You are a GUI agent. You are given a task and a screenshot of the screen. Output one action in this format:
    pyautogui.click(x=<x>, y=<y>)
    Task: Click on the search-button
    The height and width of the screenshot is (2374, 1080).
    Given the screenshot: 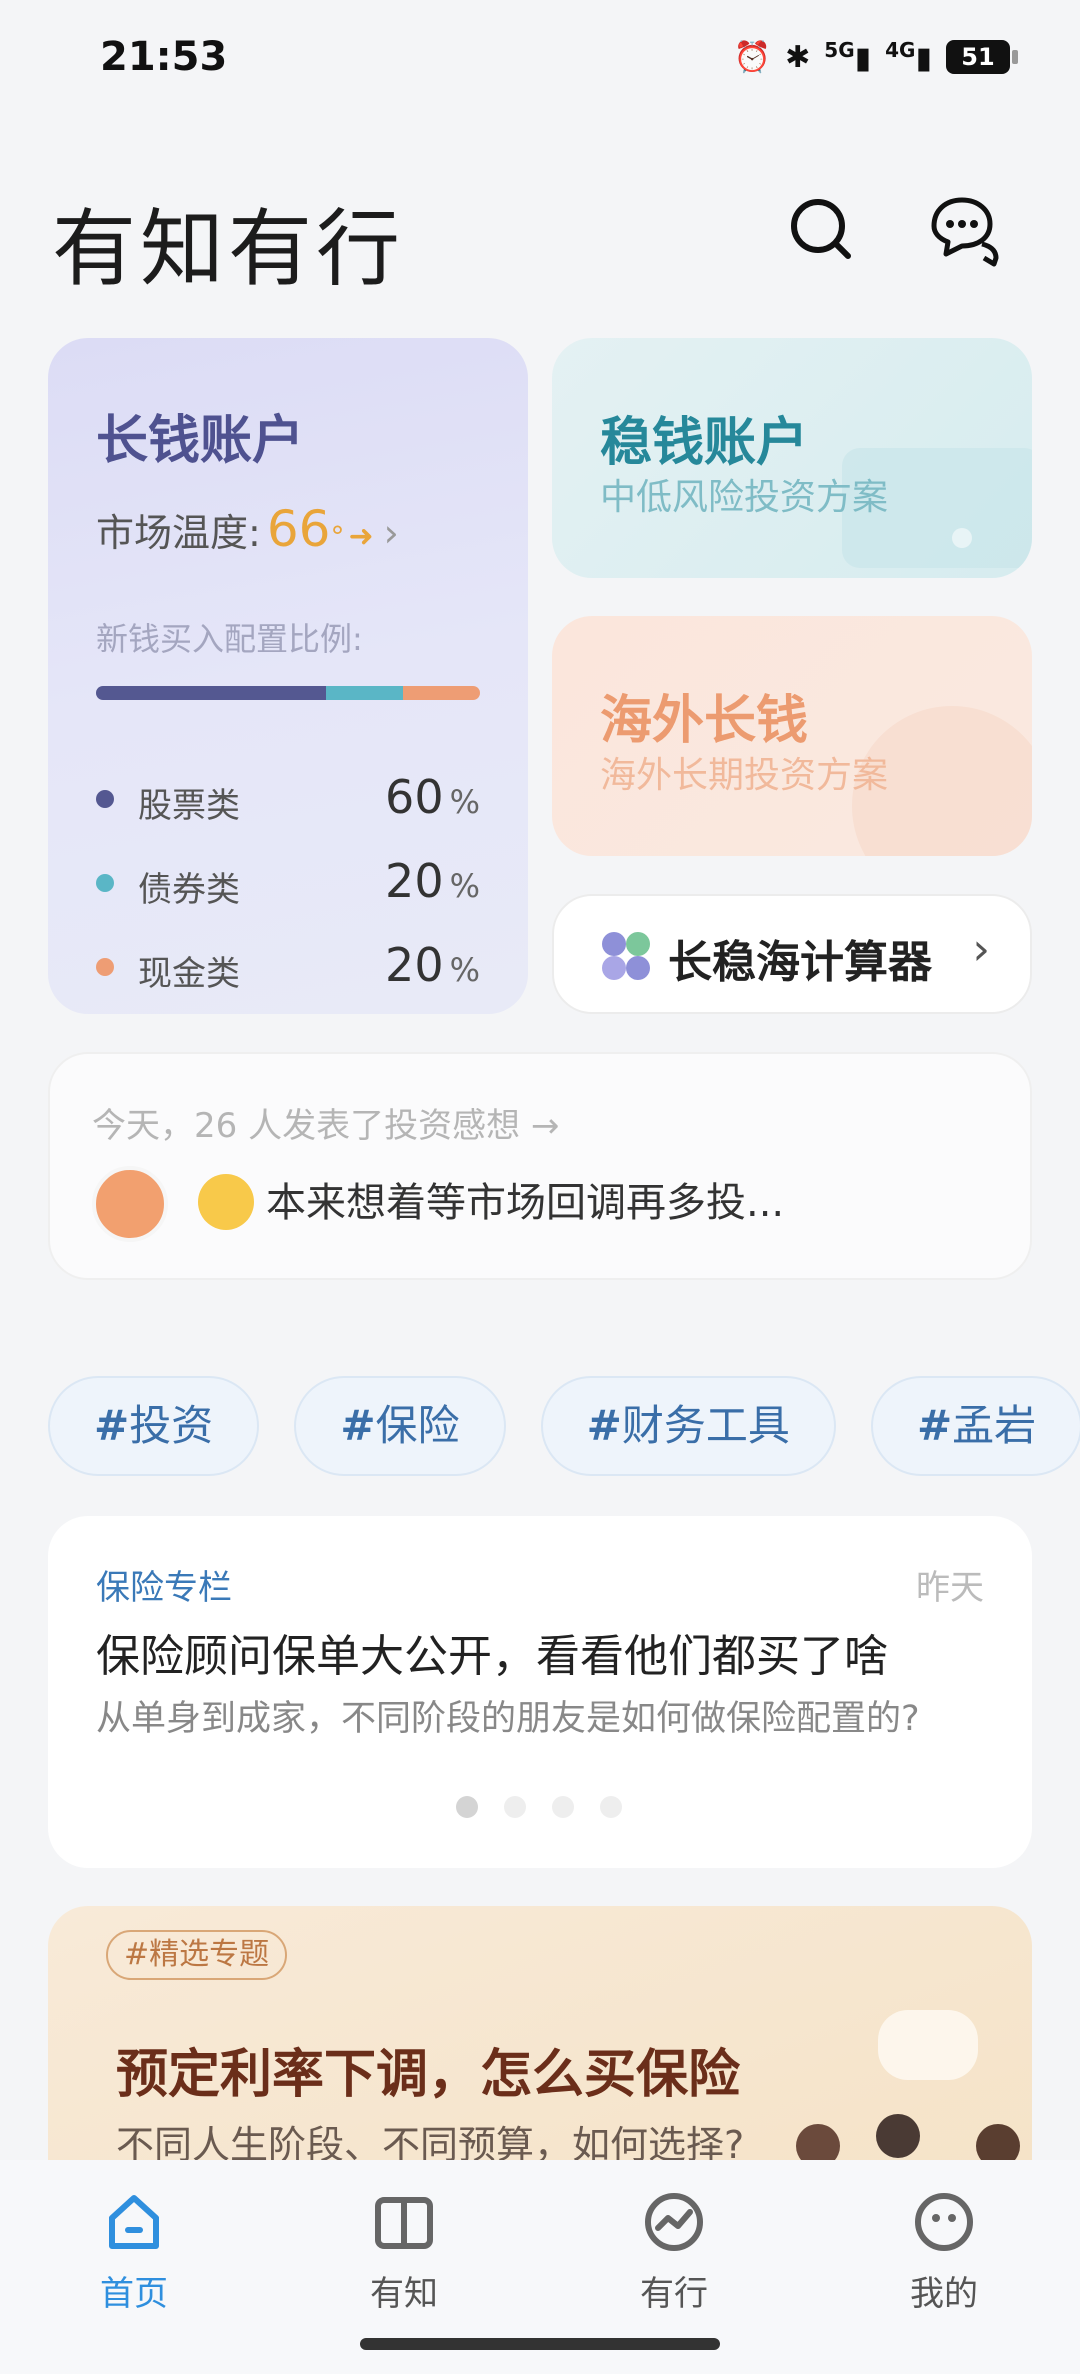 What is the action you would take?
    pyautogui.click(x=822, y=230)
    